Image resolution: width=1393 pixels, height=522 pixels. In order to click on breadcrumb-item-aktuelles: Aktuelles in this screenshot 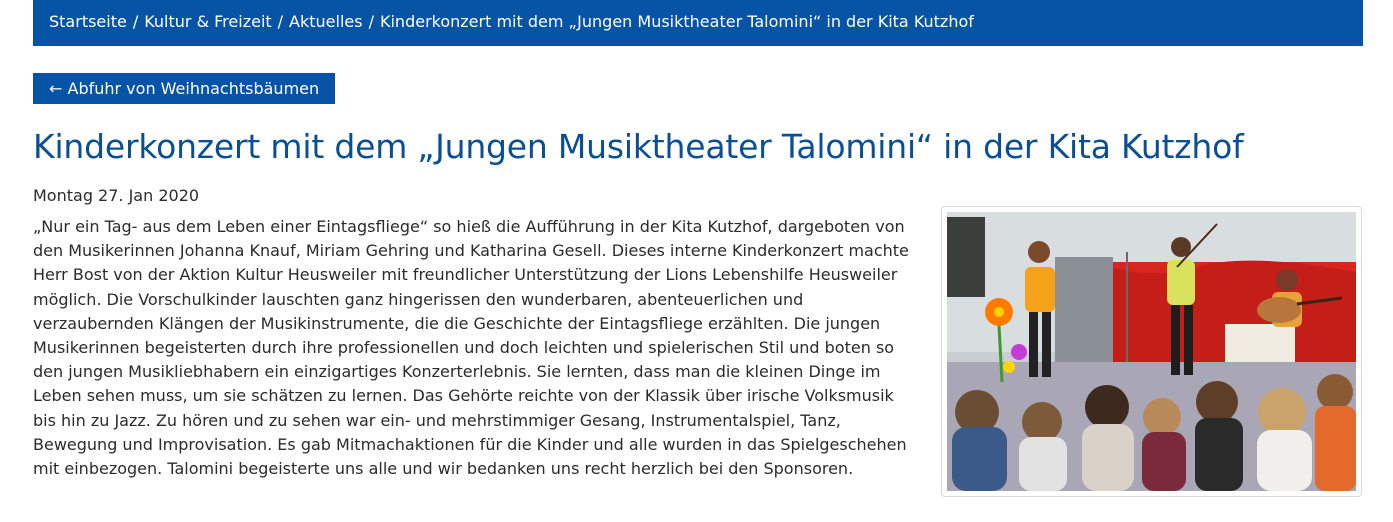, I will do `click(326, 21)`.